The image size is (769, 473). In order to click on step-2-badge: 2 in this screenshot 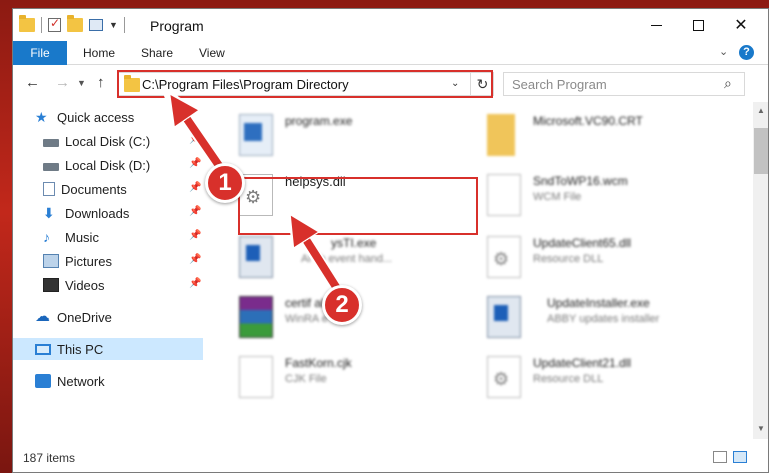, I will do `click(342, 305)`.